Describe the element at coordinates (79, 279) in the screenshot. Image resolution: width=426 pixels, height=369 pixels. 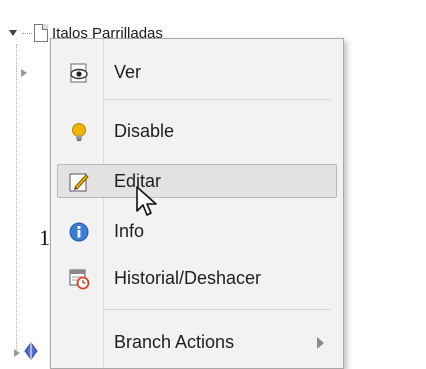
I see `history-calendar-icon` at that location.